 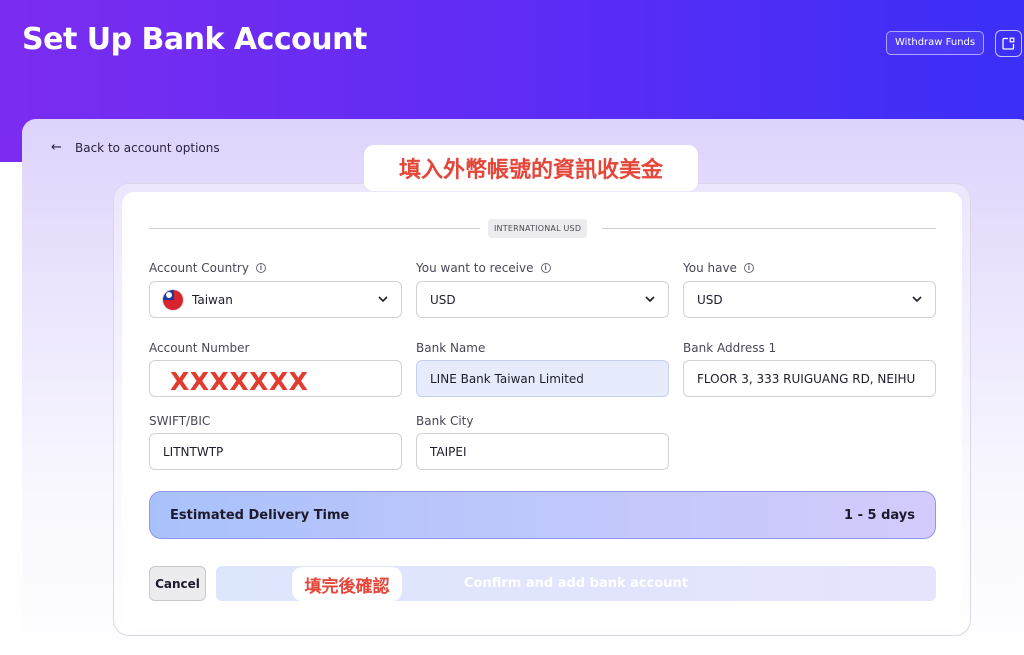 I want to click on back-link: ← Back to account options, so click(x=135, y=147).